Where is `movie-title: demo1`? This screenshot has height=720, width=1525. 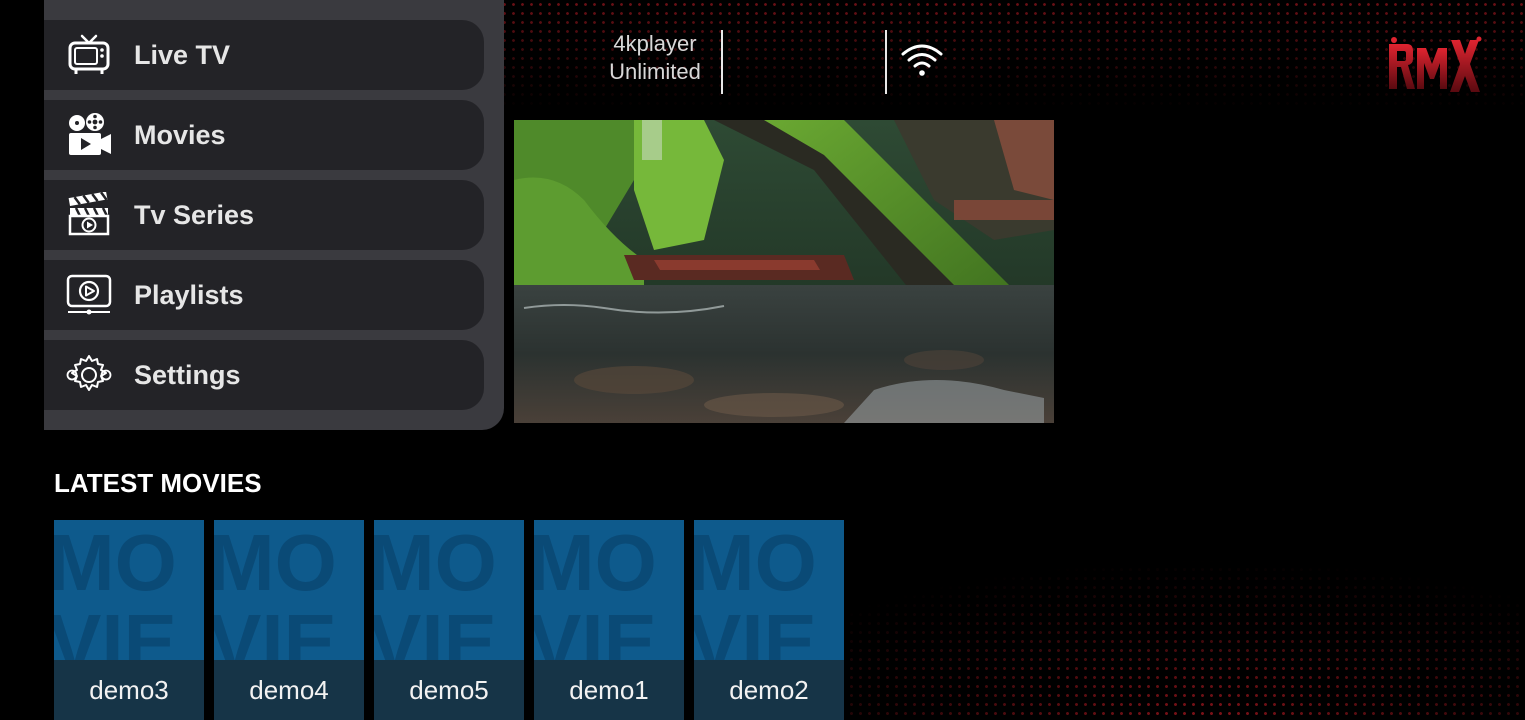
movie-title: demo1 is located at coordinates (609, 690).